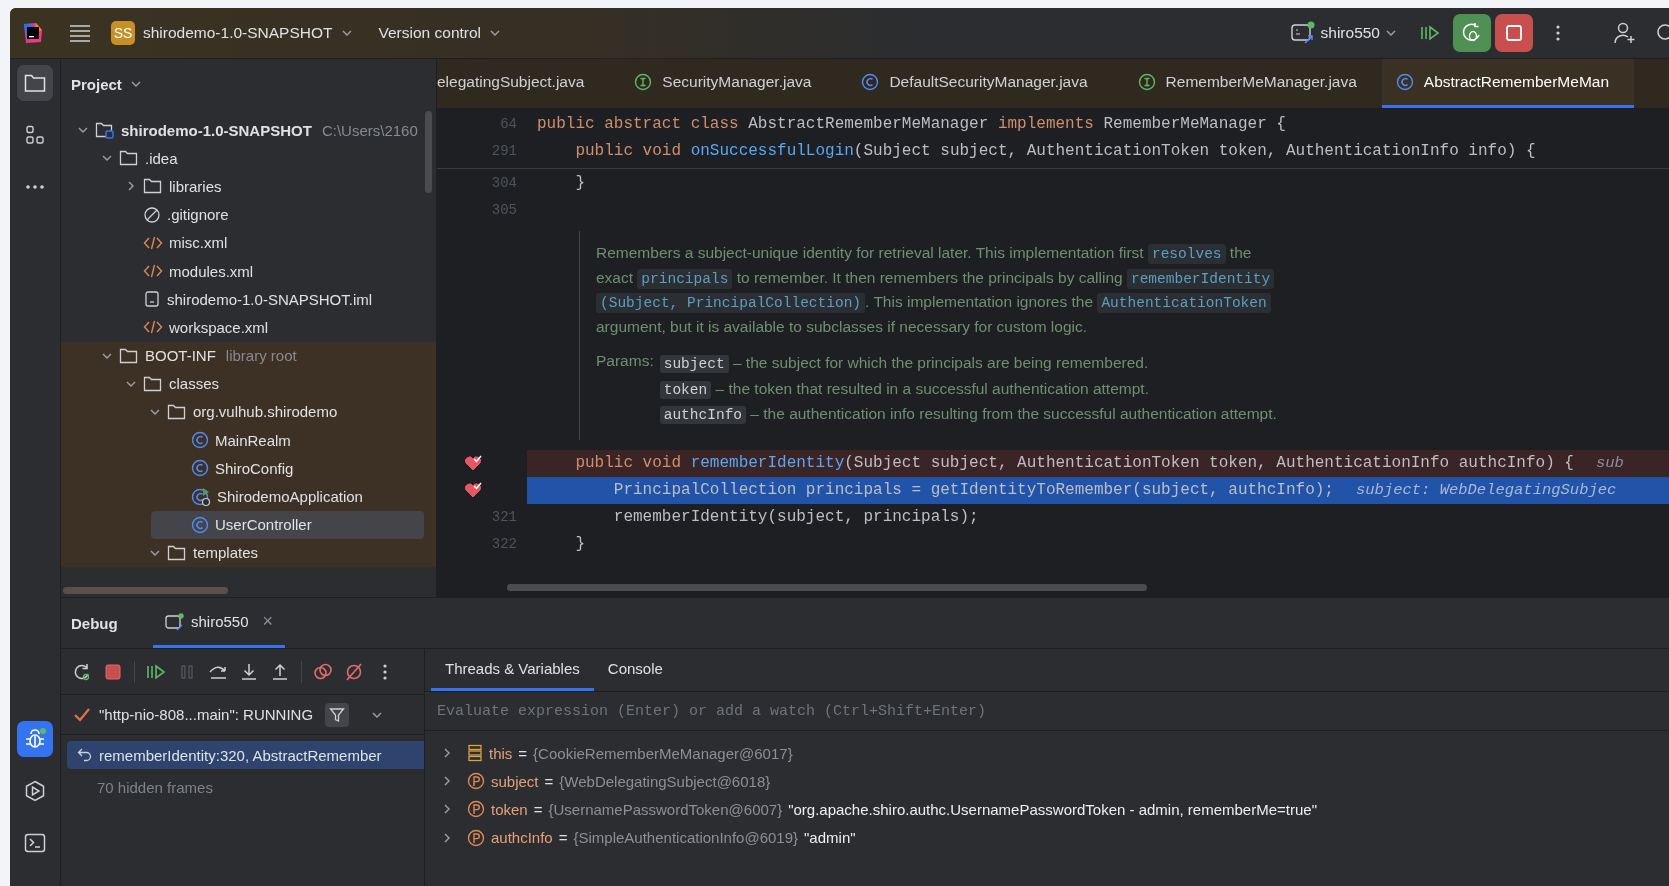 The height and width of the screenshot is (886, 1669). What do you see at coordinates (1047, 781) in the screenshot?
I see `variable-row: subject = {WebDelegatingSubject@6018}` at bounding box center [1047, 781].